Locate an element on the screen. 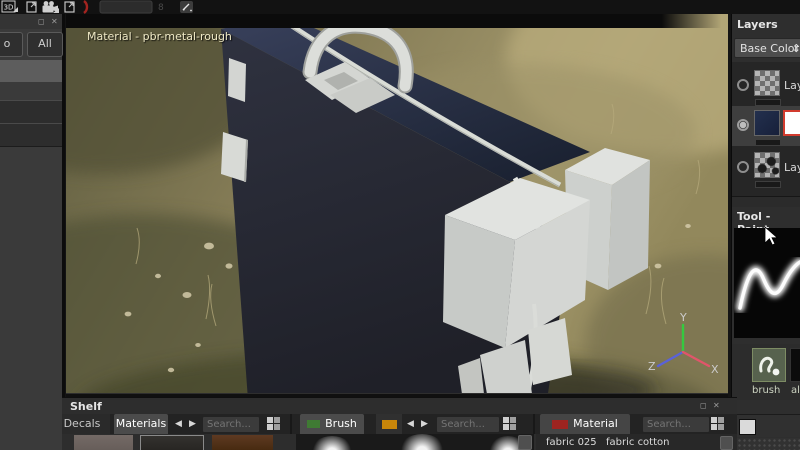  viewport-material-overlay: Material - pbr-metal-rough is located at coordinates (159, 36).